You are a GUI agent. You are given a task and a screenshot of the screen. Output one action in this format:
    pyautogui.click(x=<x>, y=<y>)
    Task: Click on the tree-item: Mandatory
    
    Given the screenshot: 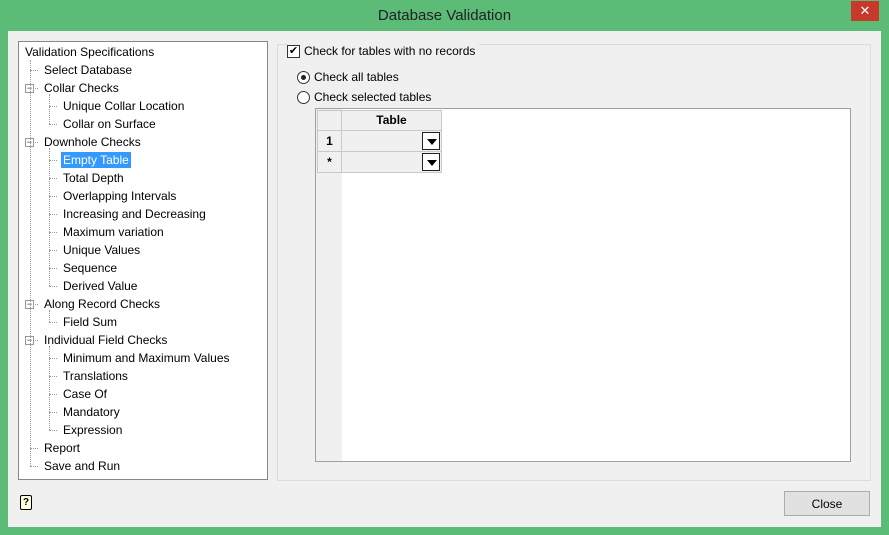 What is the action you would take?
    pyautogui.click(x=91, y=412)
    